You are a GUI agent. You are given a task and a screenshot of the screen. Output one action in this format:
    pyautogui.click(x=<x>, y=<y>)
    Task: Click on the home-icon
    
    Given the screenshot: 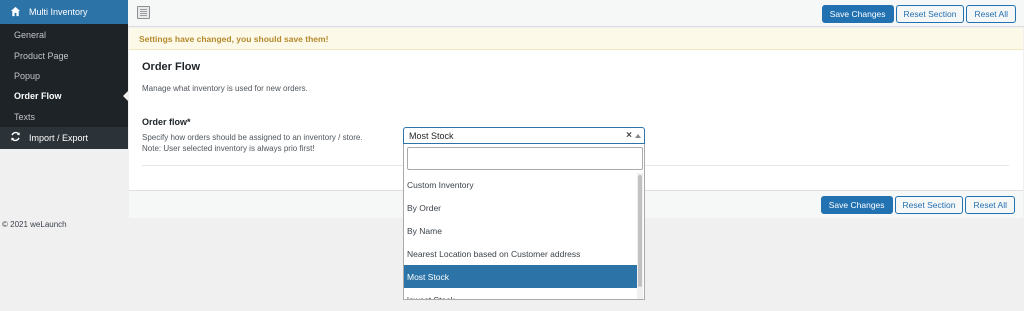 What is the action you would take?
    pyautogui.click(x=15, y=12)
    